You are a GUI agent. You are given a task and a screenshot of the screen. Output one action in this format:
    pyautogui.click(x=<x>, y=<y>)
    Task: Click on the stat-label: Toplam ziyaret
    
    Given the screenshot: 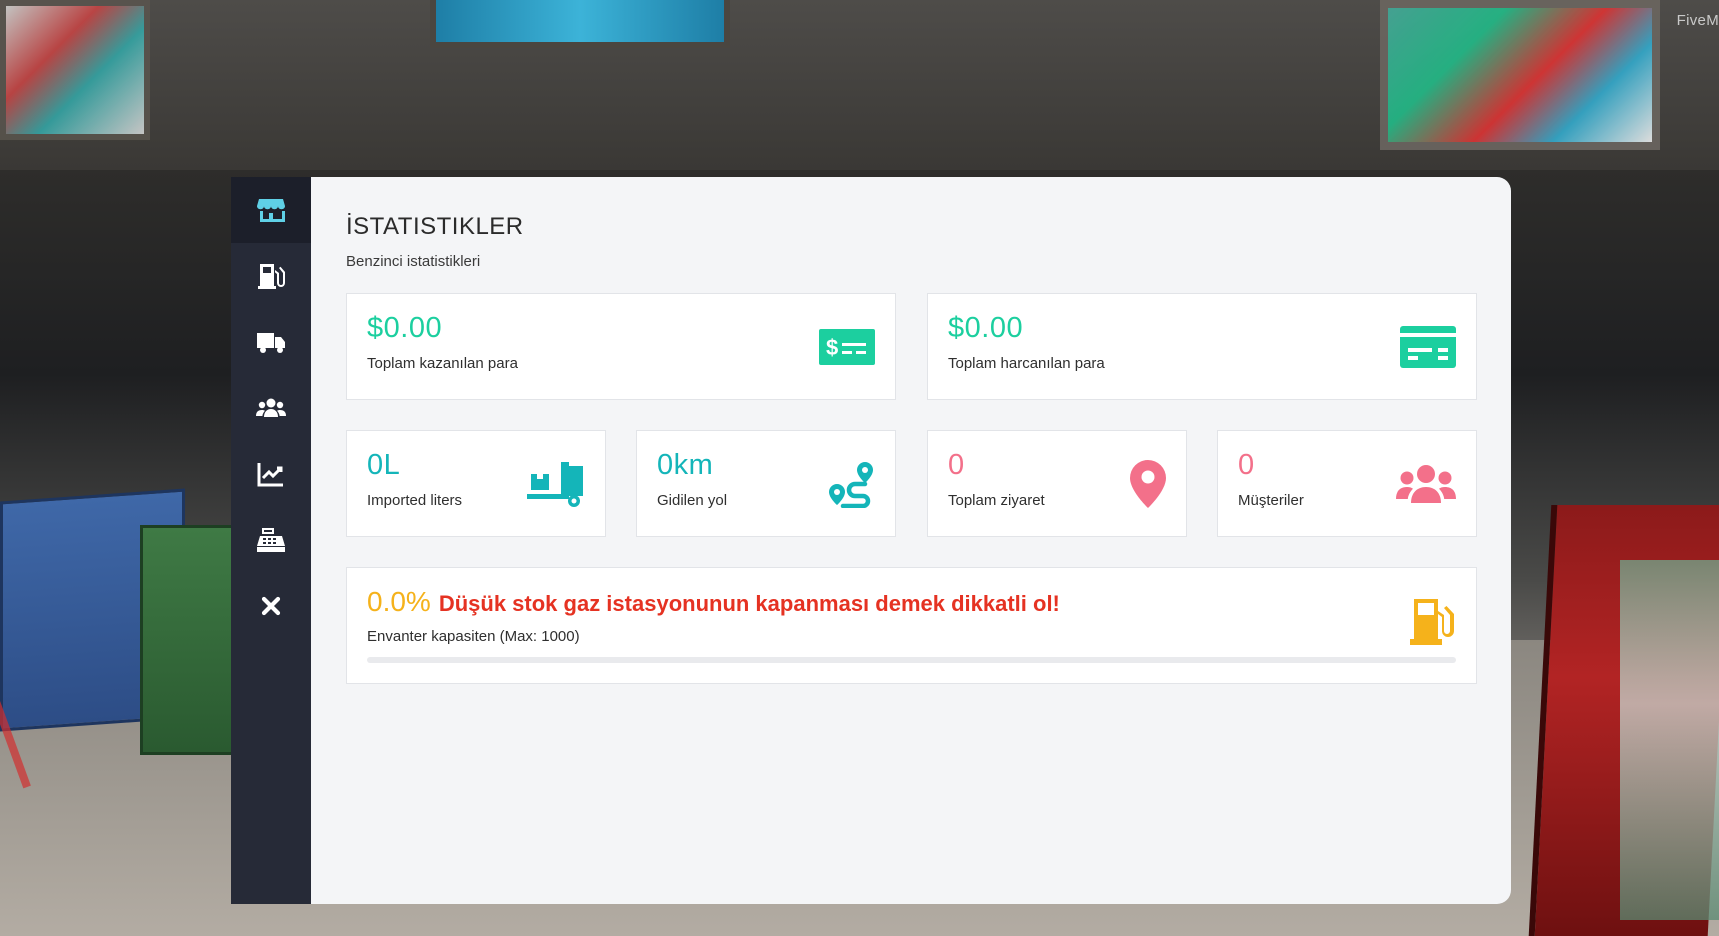 What is the action you would take?
    pyautogui.click(x=996, y=500)
    